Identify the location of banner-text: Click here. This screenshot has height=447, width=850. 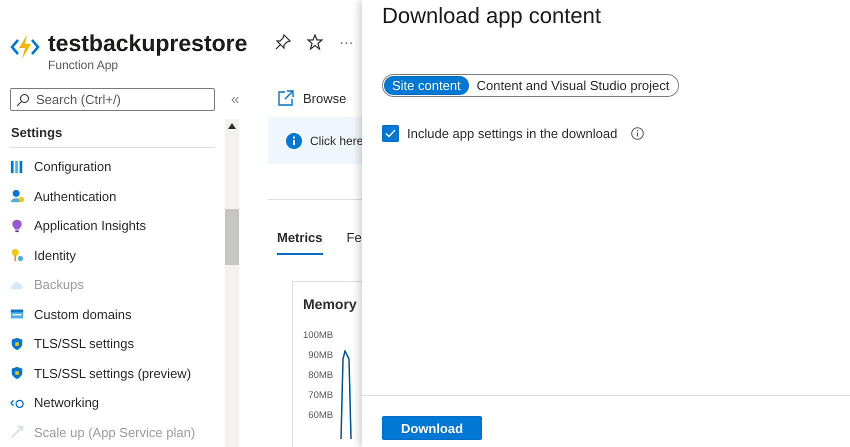
(337, 141).